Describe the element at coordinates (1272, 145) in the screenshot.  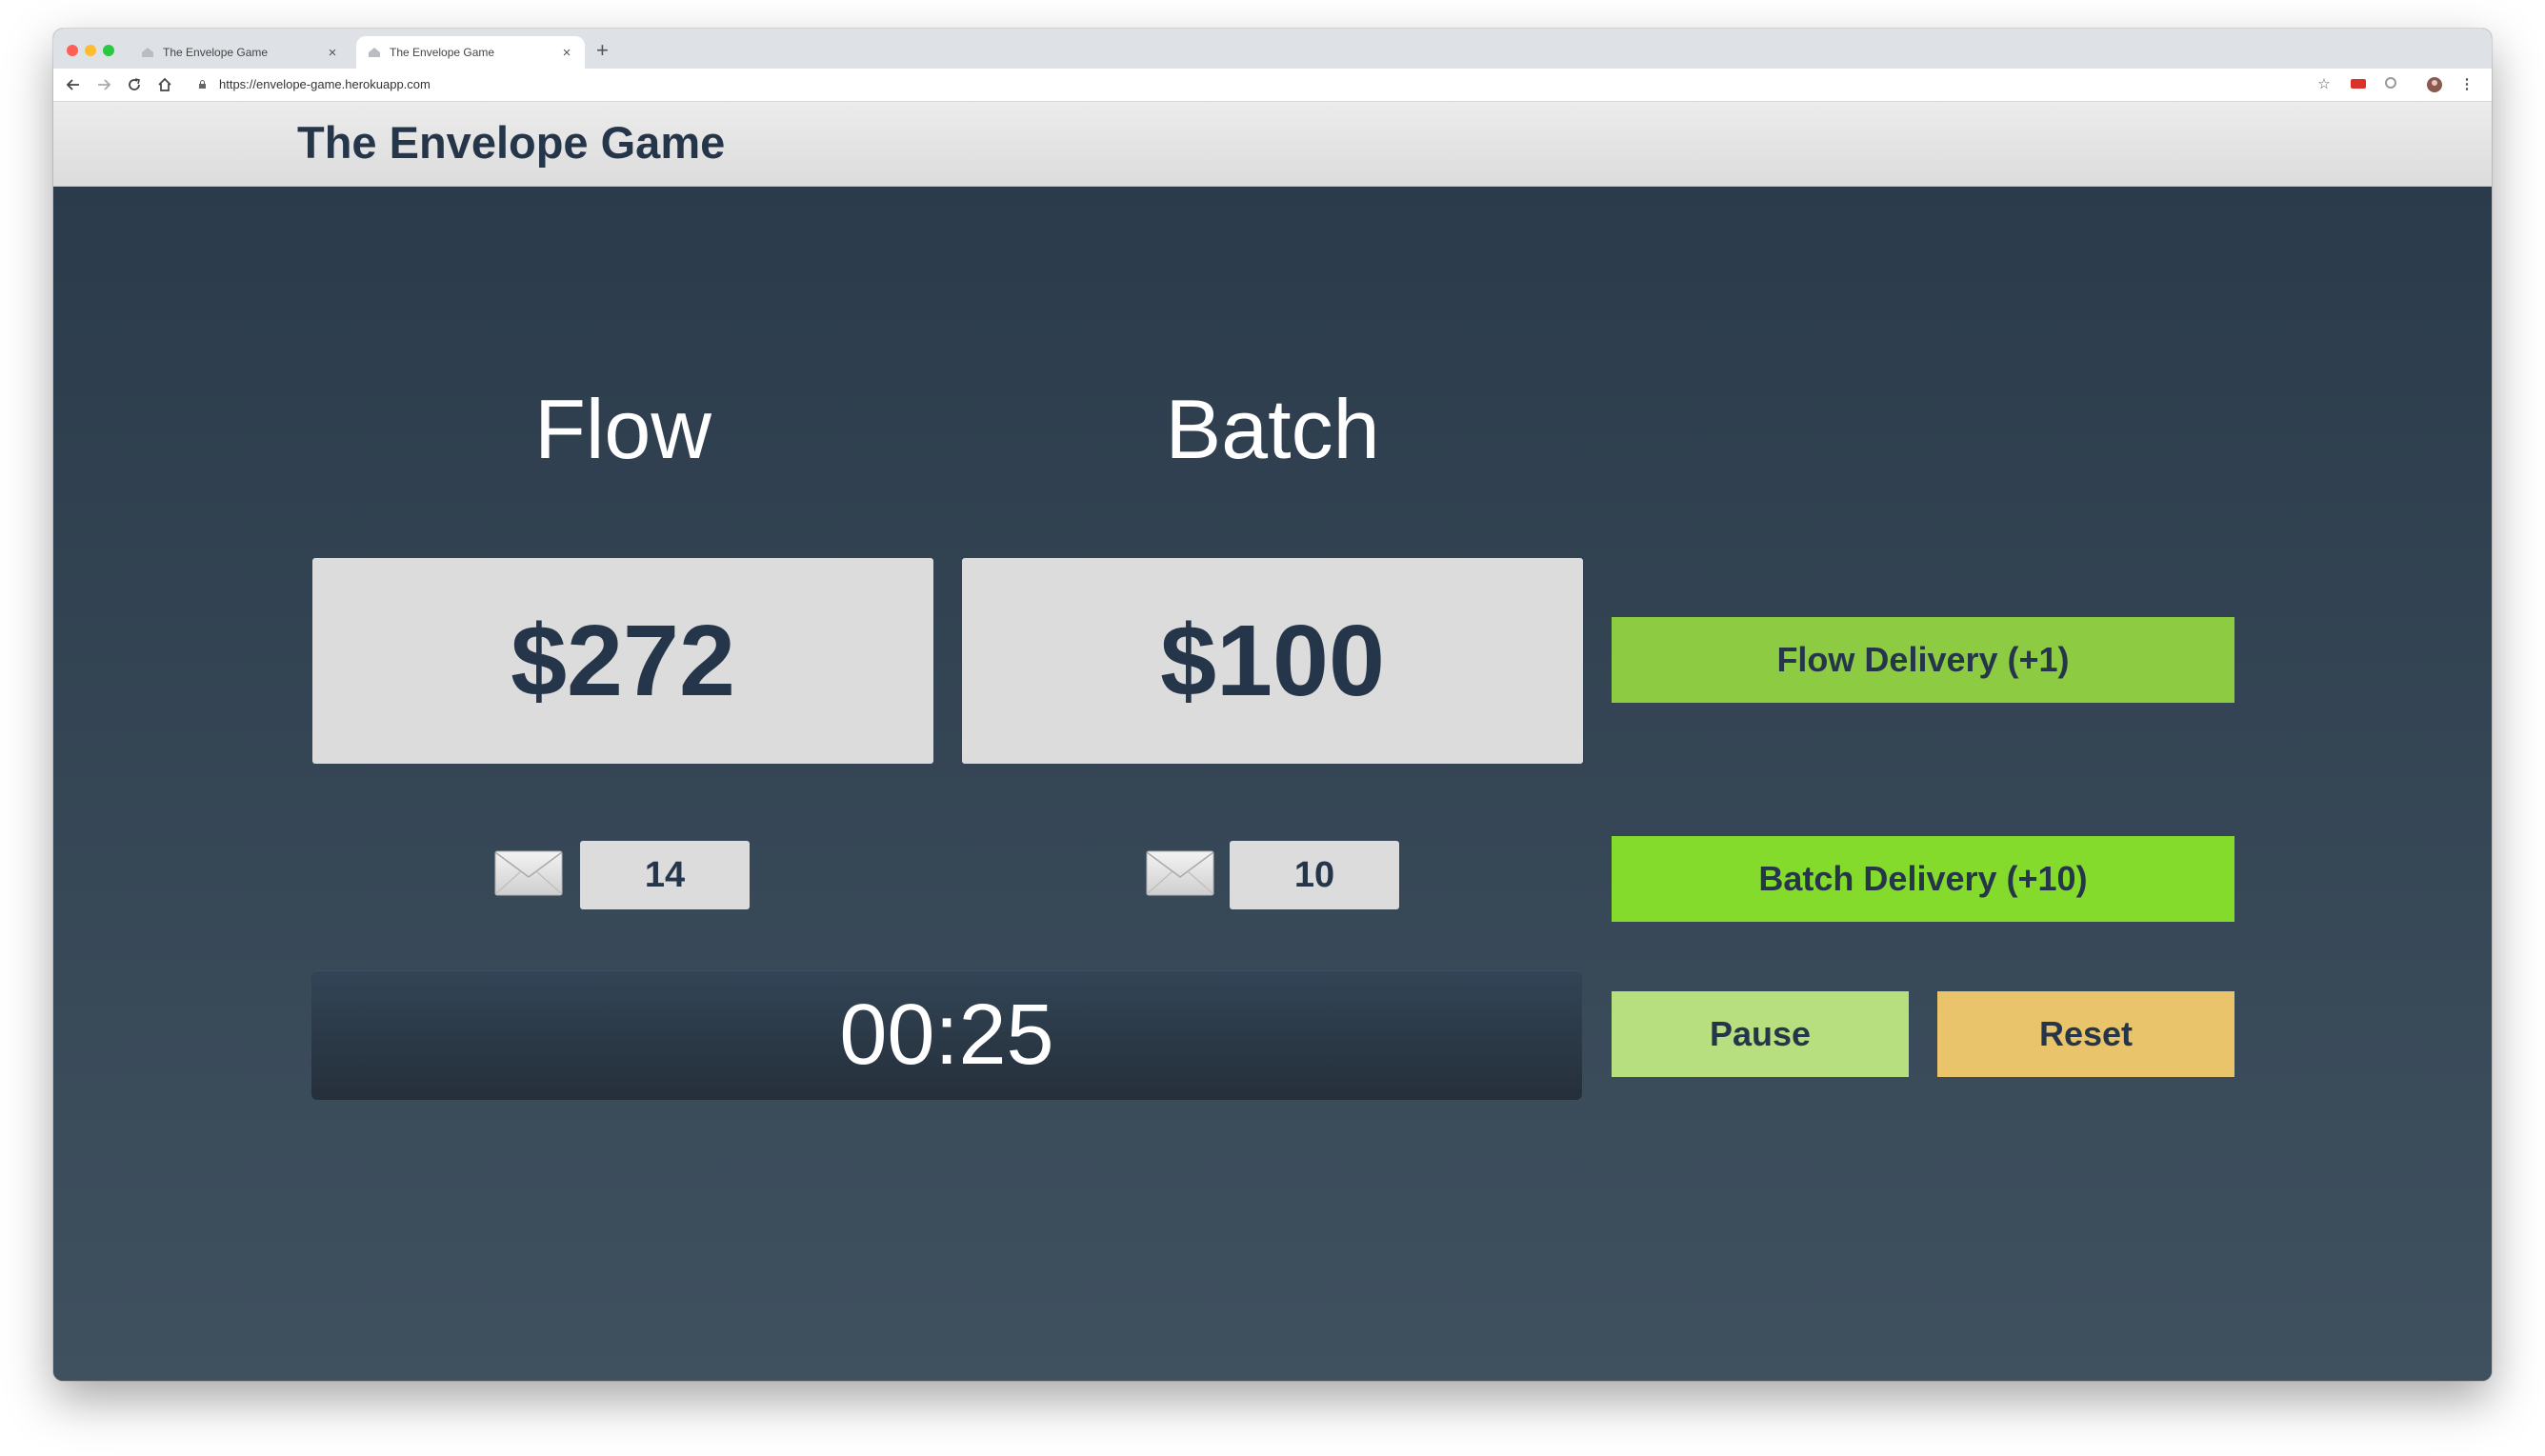
I see `page-header: The Envelope Game` at that location.